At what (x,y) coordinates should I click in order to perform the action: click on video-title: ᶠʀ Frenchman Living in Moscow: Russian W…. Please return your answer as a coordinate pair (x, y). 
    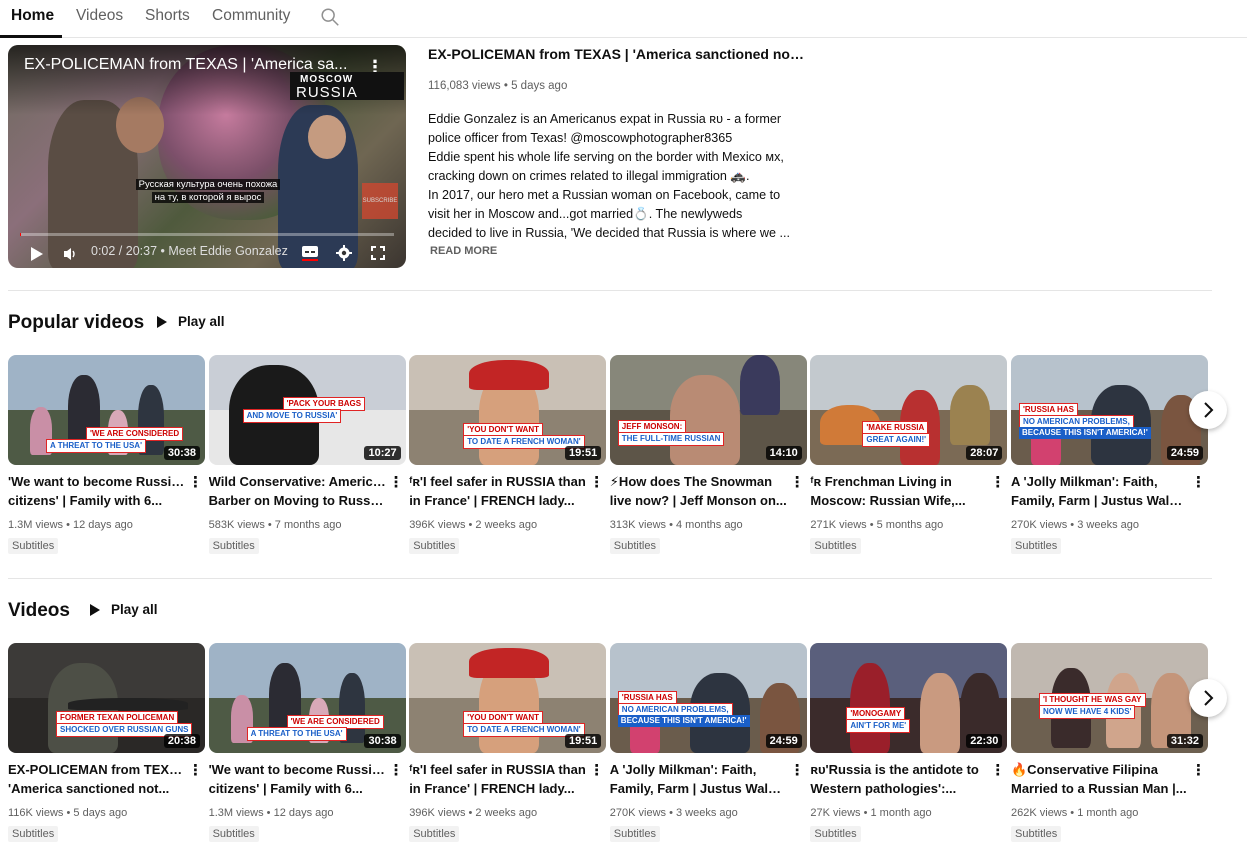
    Looking at the image, I should click on (899, 491).